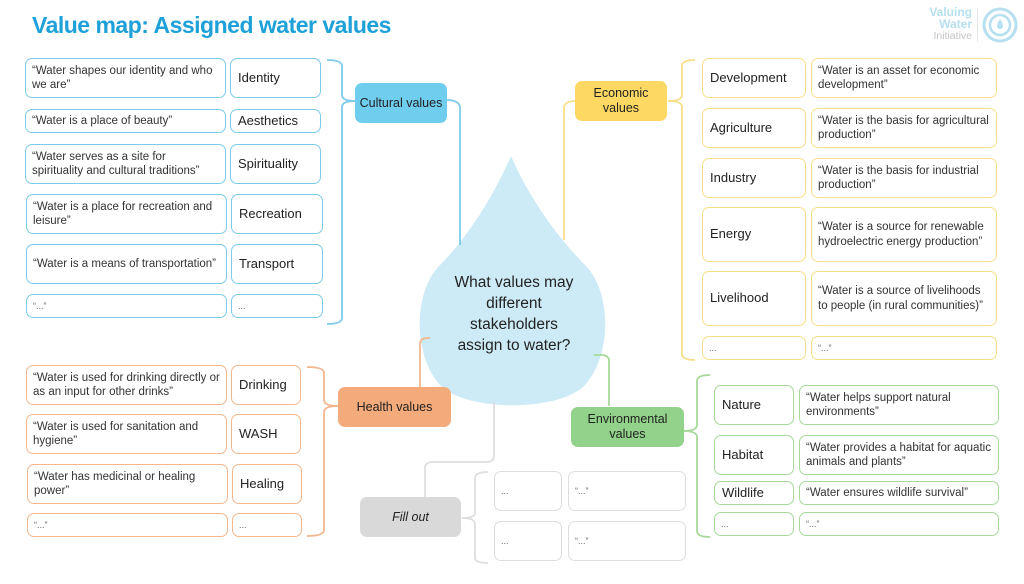  I want to click on health-quote-blank: “...”, so click(127, 525).